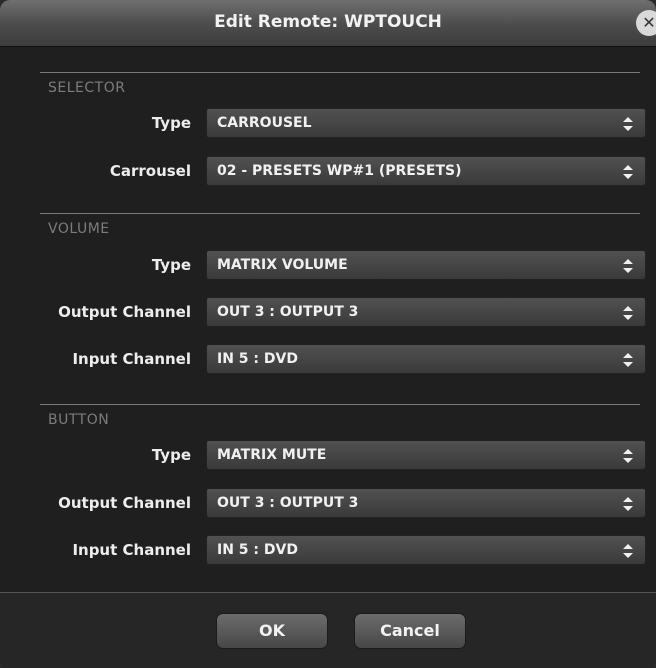  I want to click on button-input-channel-value: IN 5 : DVD, so click(257, 550).